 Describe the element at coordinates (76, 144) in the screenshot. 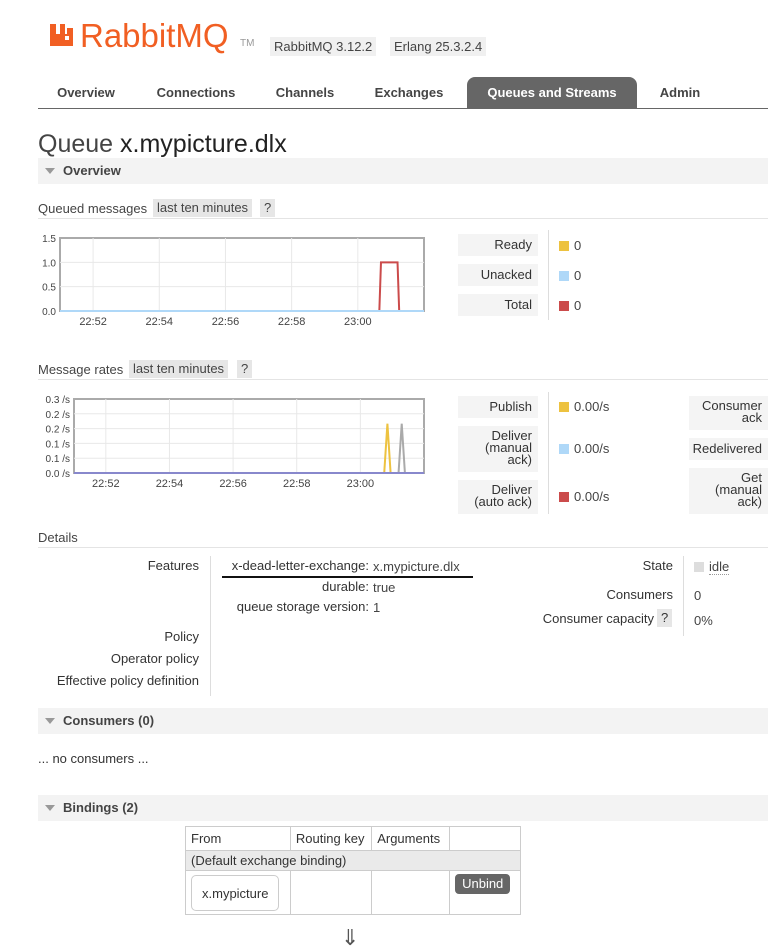

I see `page-title-prefix: Queue` at that location.